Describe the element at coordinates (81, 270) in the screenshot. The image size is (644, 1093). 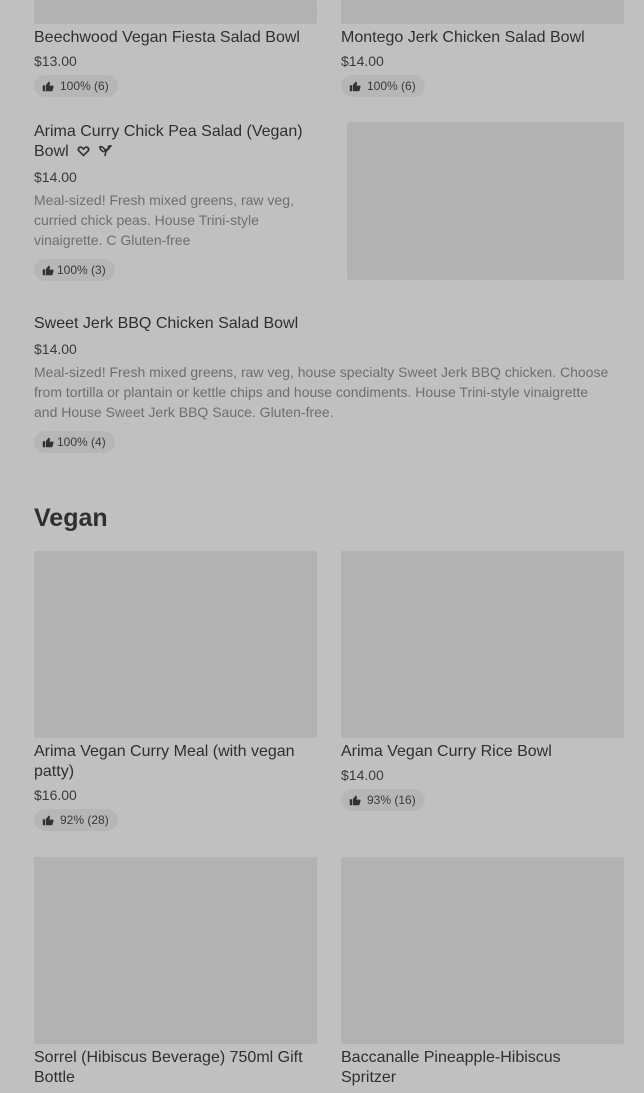
I see `rating-text: 100% (3)` at that location.